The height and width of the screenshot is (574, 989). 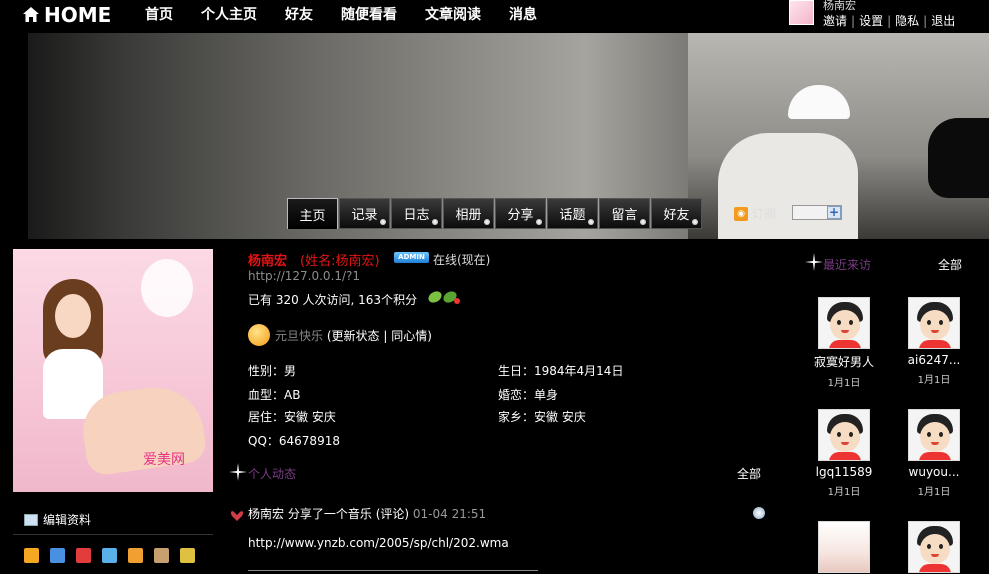 What do you see at coordinates (416, 213) in the screenshot?
I see `tab-blog: 日志` at bounding box center [416, 213].